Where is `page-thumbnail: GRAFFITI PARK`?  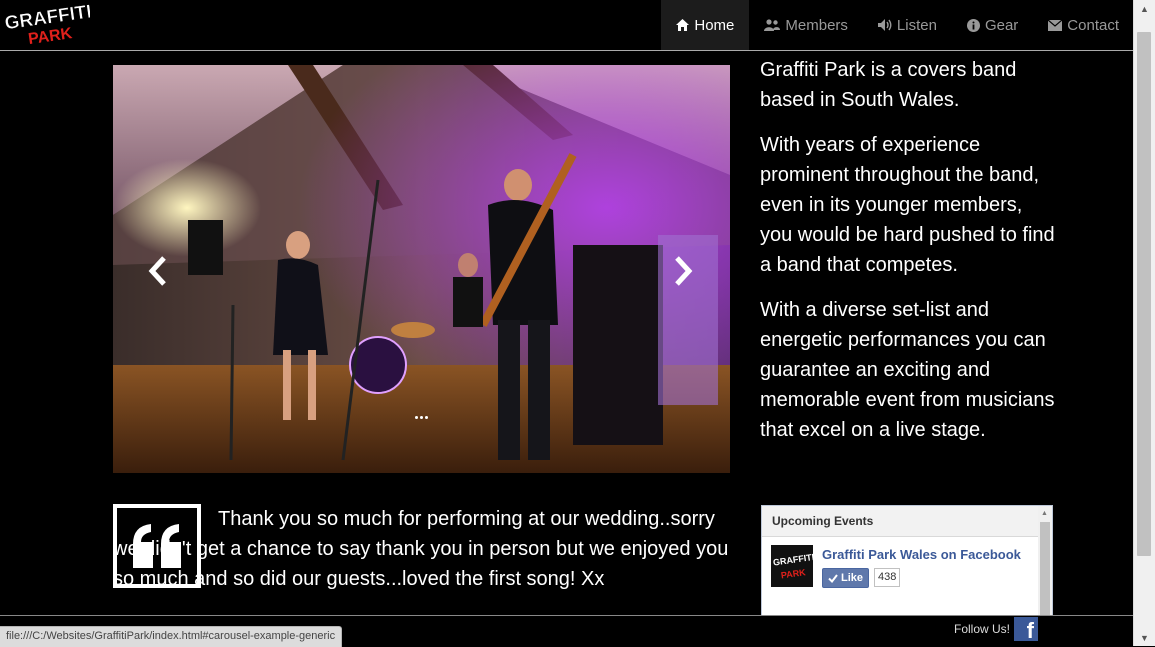
page-thumbnail: GRAFFITI PARK is located at coordinates (793, 566).